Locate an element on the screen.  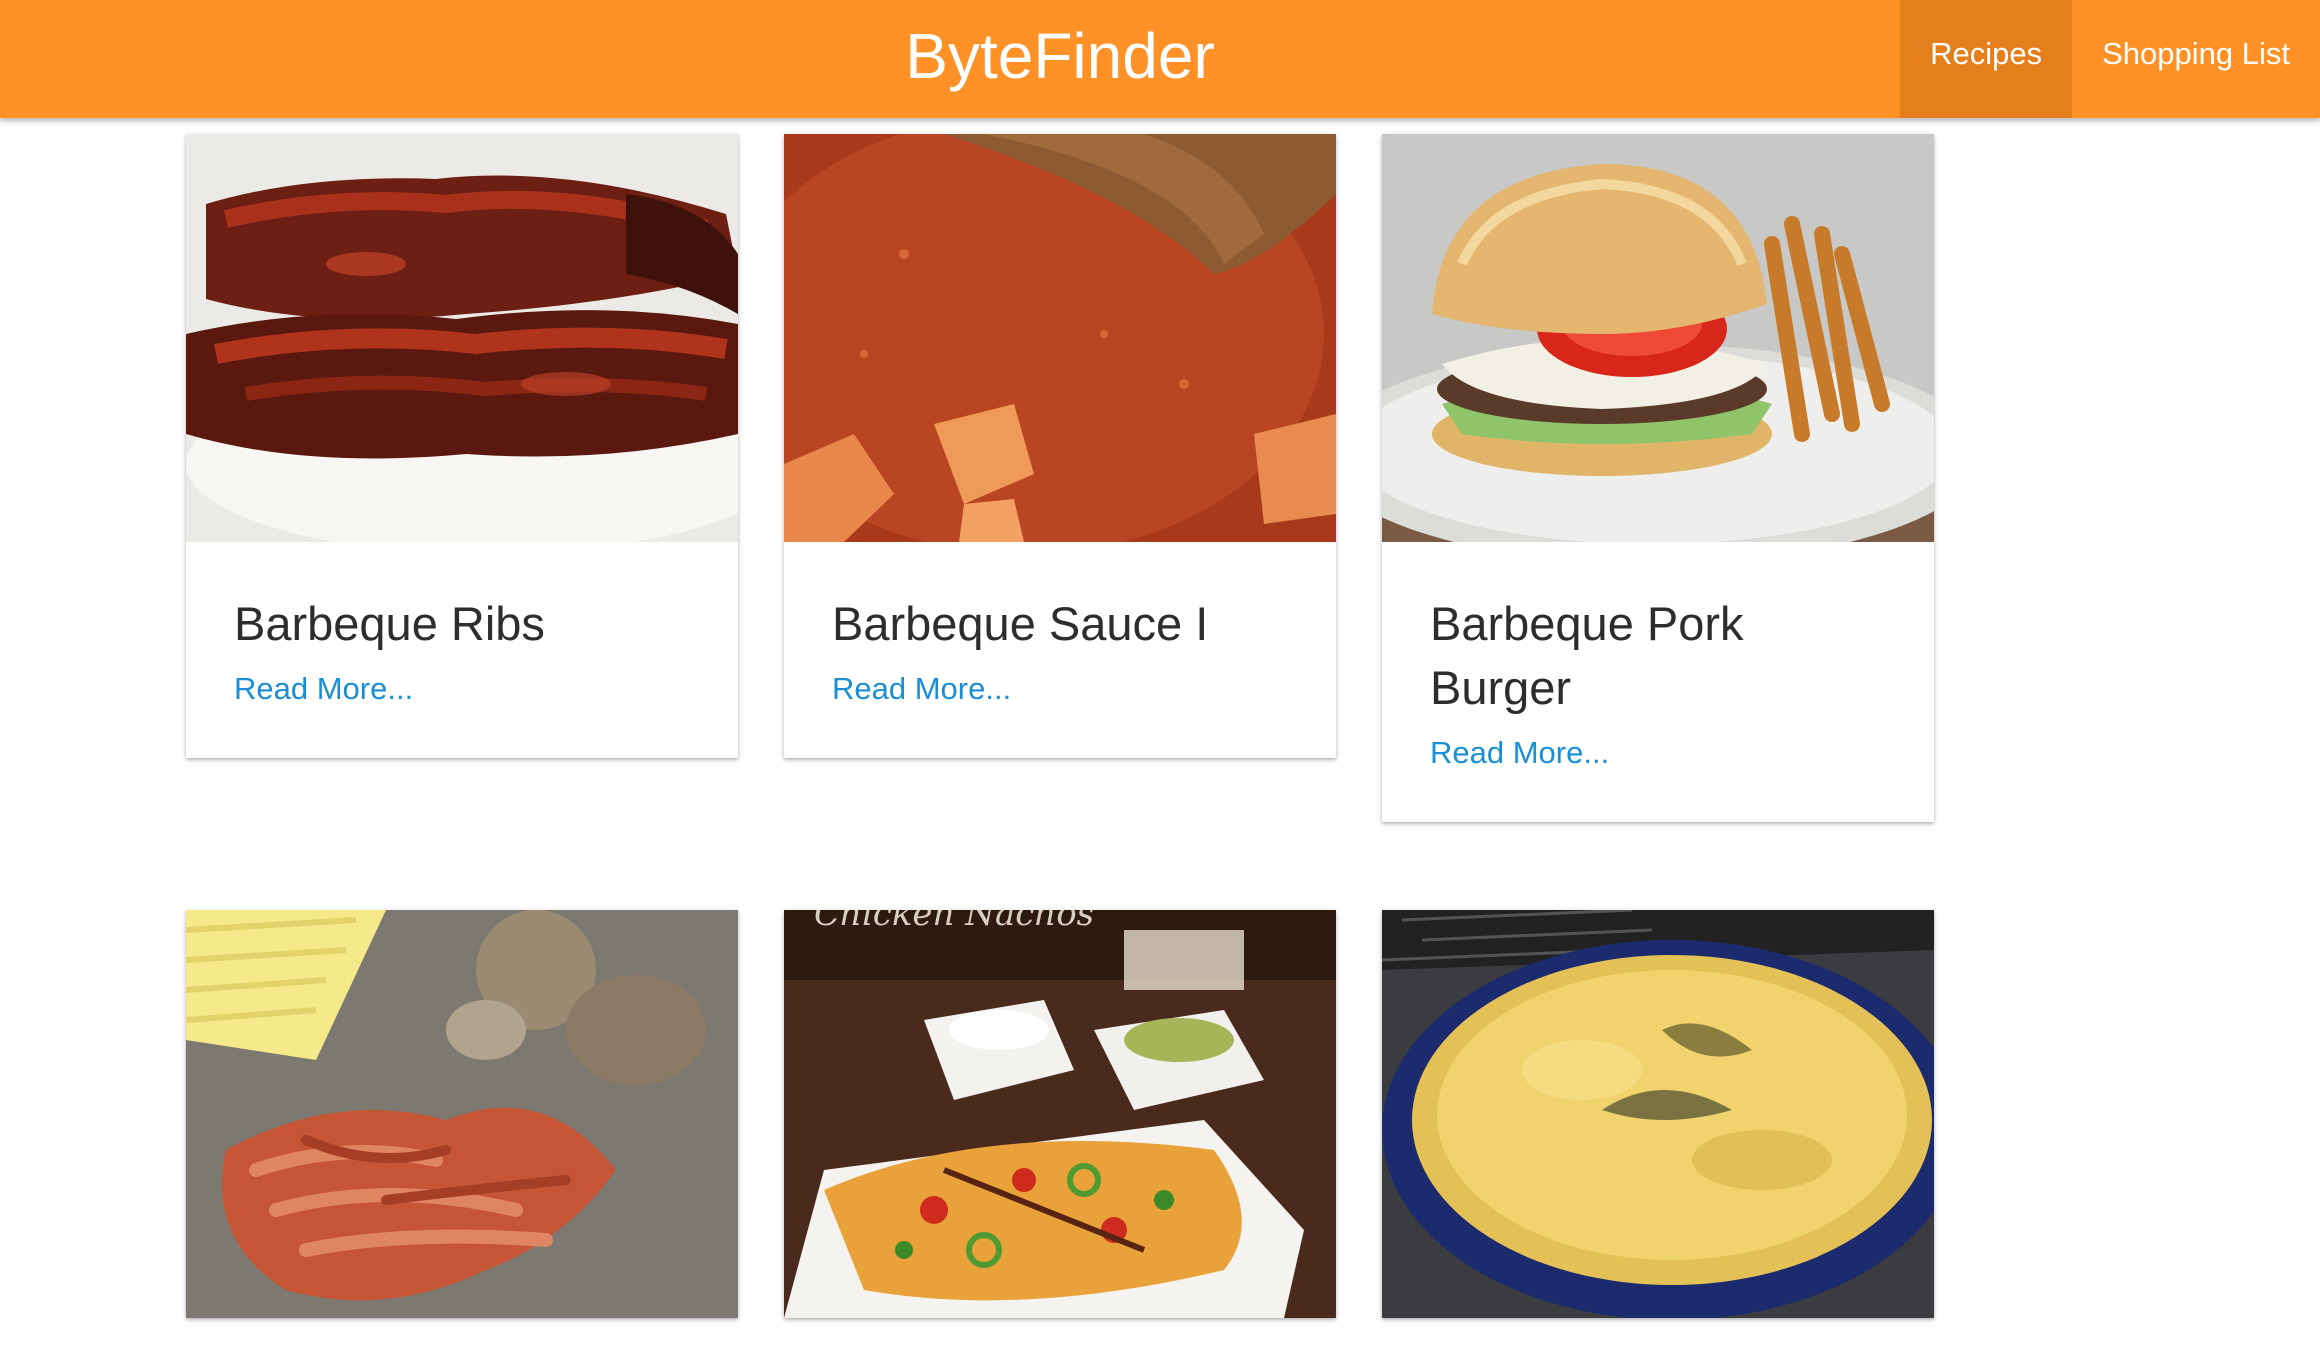
nav-links: Recipes Shopping List is located at coordinates (2110, 59).